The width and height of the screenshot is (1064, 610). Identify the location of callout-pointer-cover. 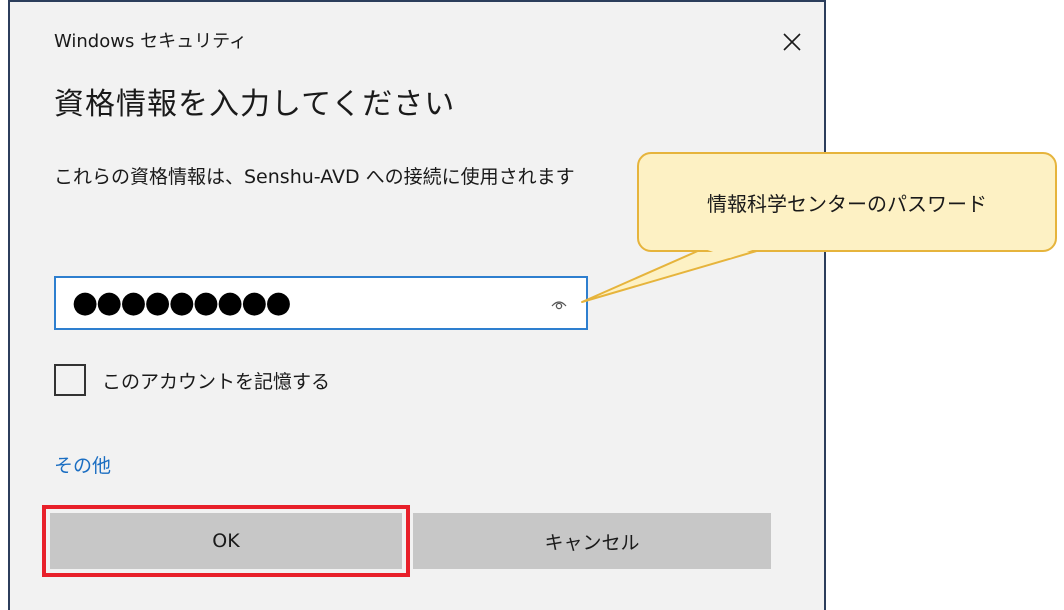
(730, 253).